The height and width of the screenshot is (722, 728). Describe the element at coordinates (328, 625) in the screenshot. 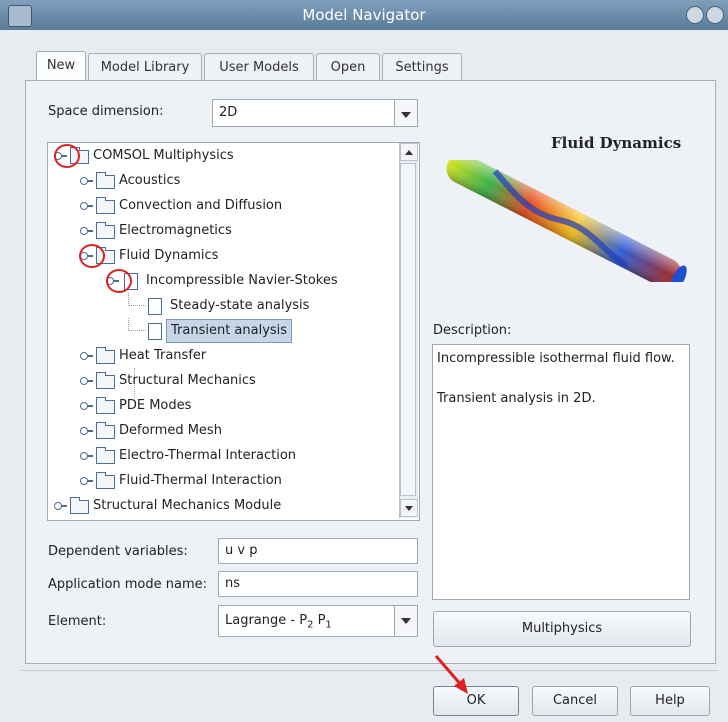

I see `element-sub-2: 1` at that location.